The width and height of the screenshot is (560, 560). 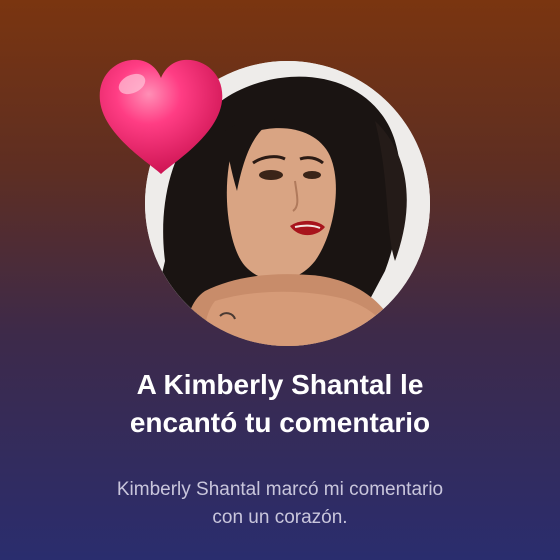 I want to click on subtitle-line-1: Kimberly Shantal marcó mi comentario, so click(x=280, y=489).